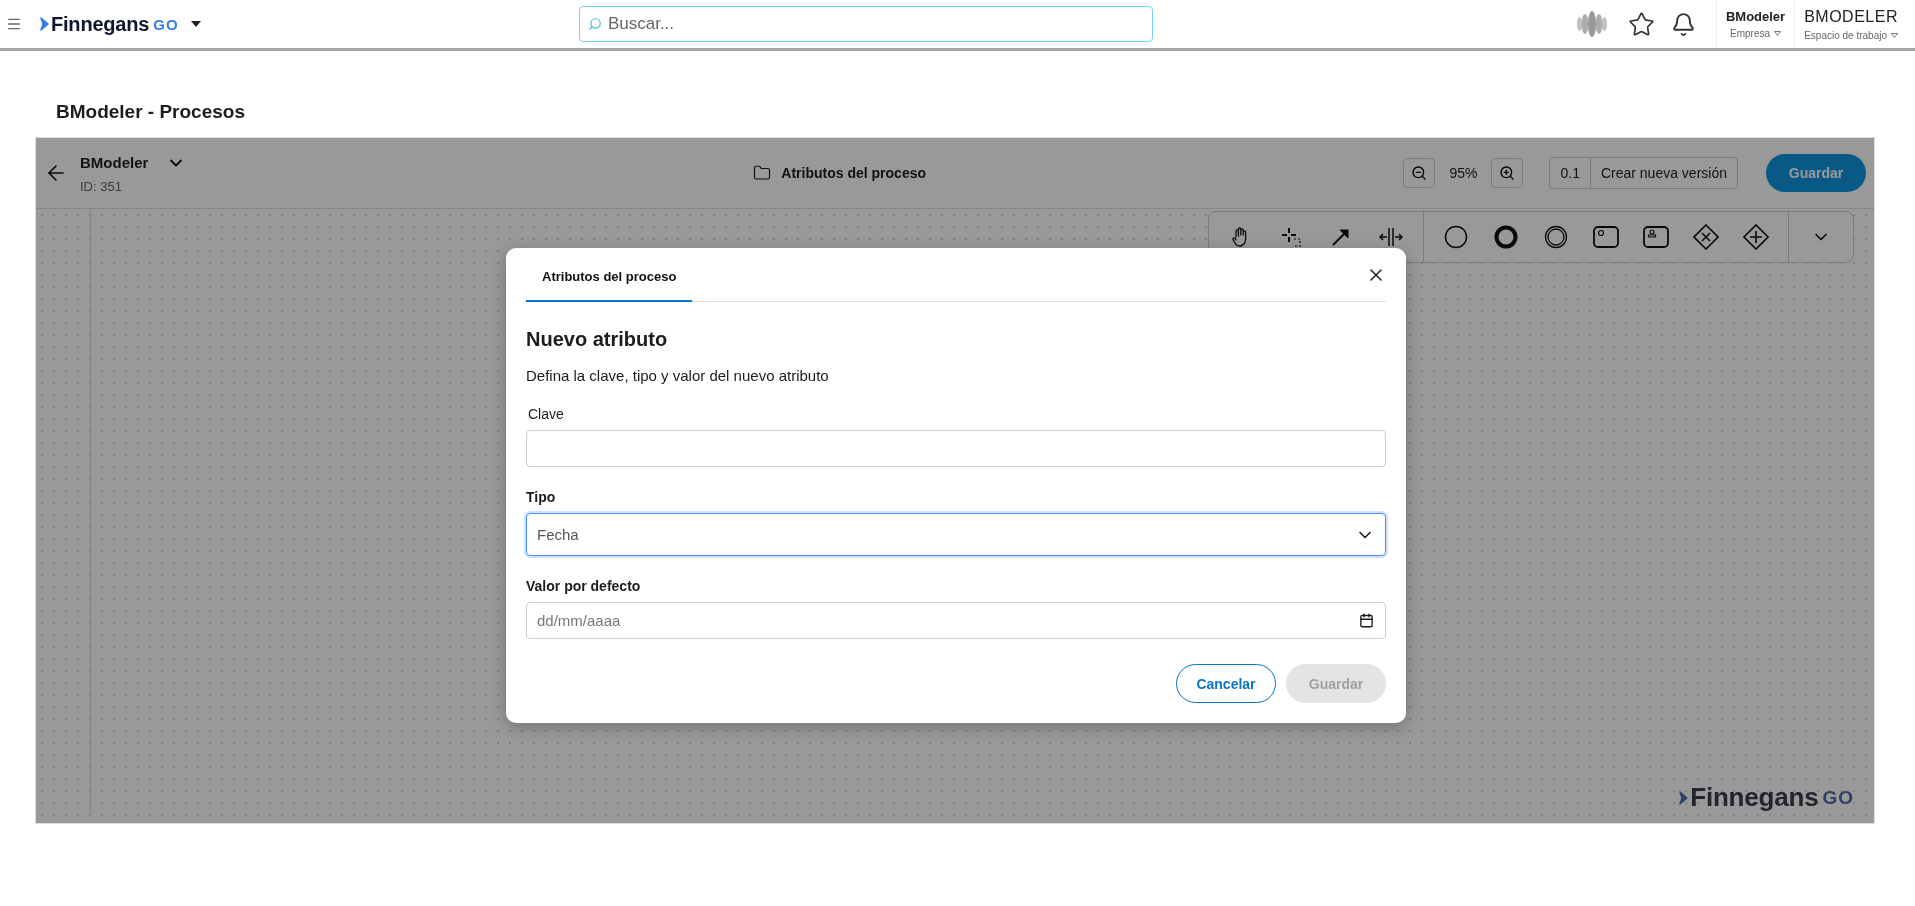  I want to click on crosshair-select-icon, so click(1291, 237).